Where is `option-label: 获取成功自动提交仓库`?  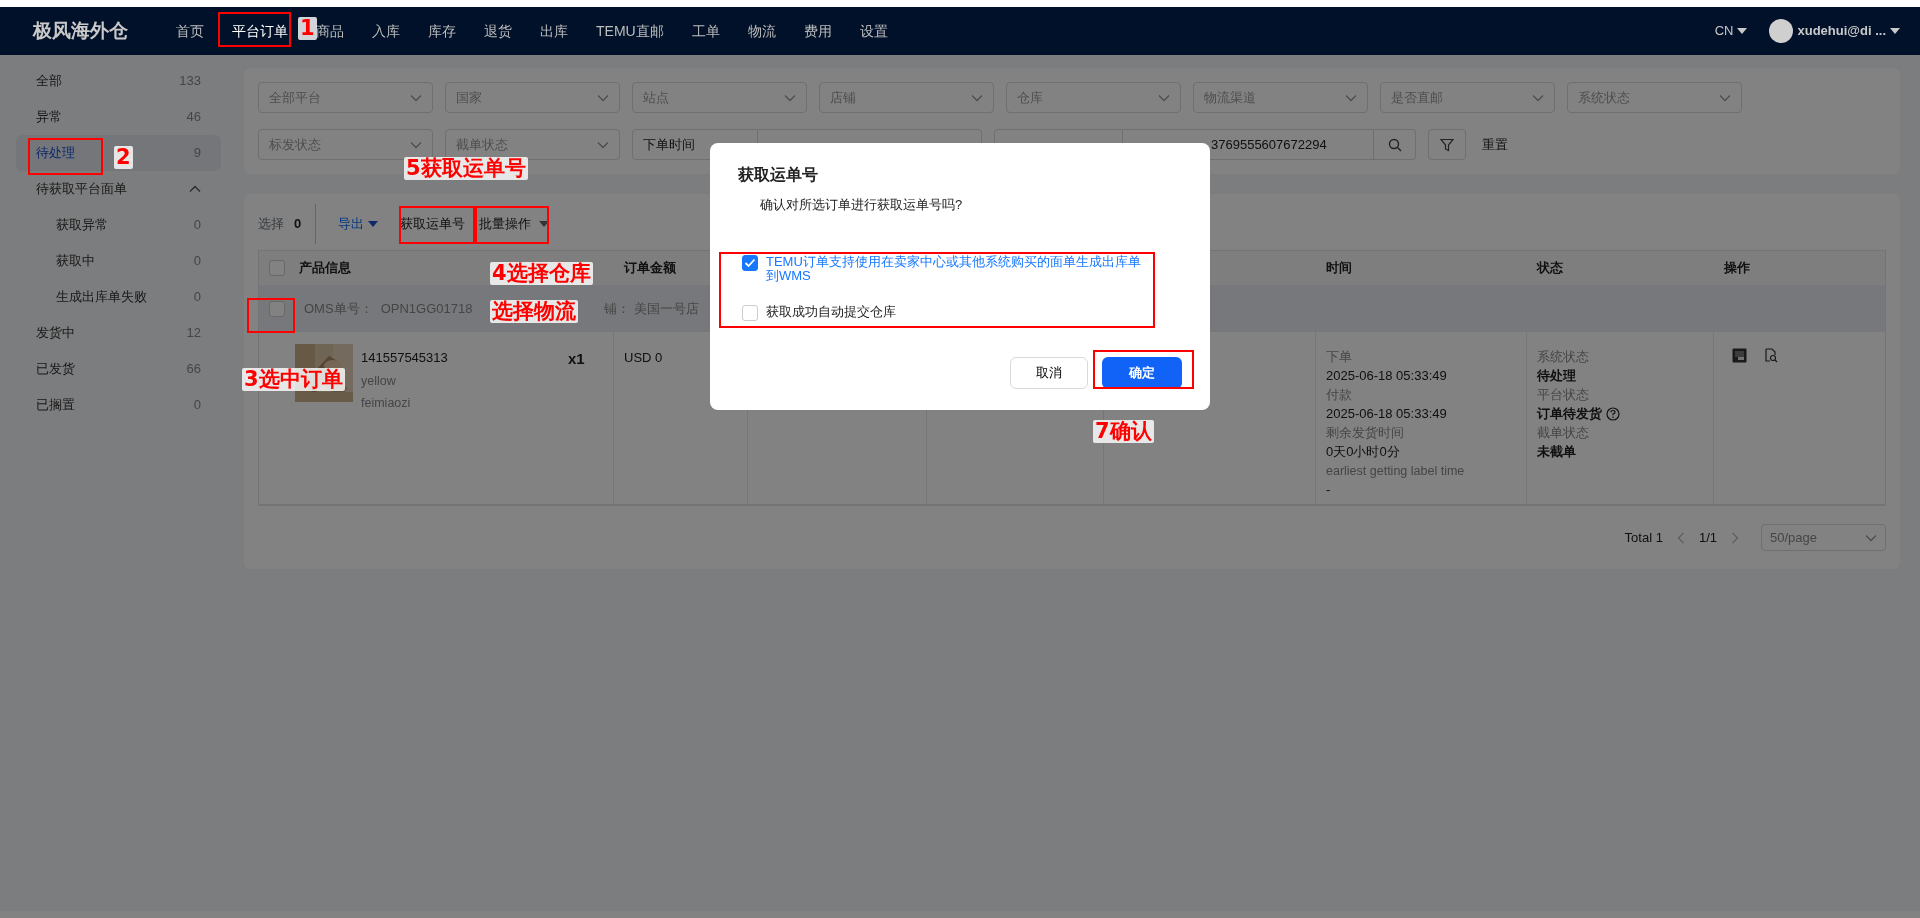
option-label: 获取成功自动提交仓库 is located at coordinates (958, 311).